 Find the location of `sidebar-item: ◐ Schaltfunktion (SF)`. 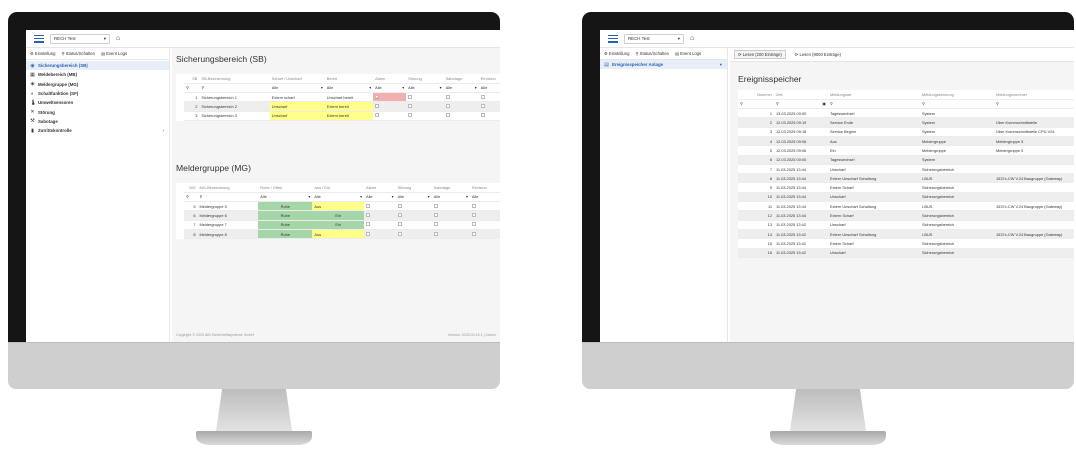

sidebar-item: ◐ Schaltfunktion (SF) is located at coordinates (97, 93).